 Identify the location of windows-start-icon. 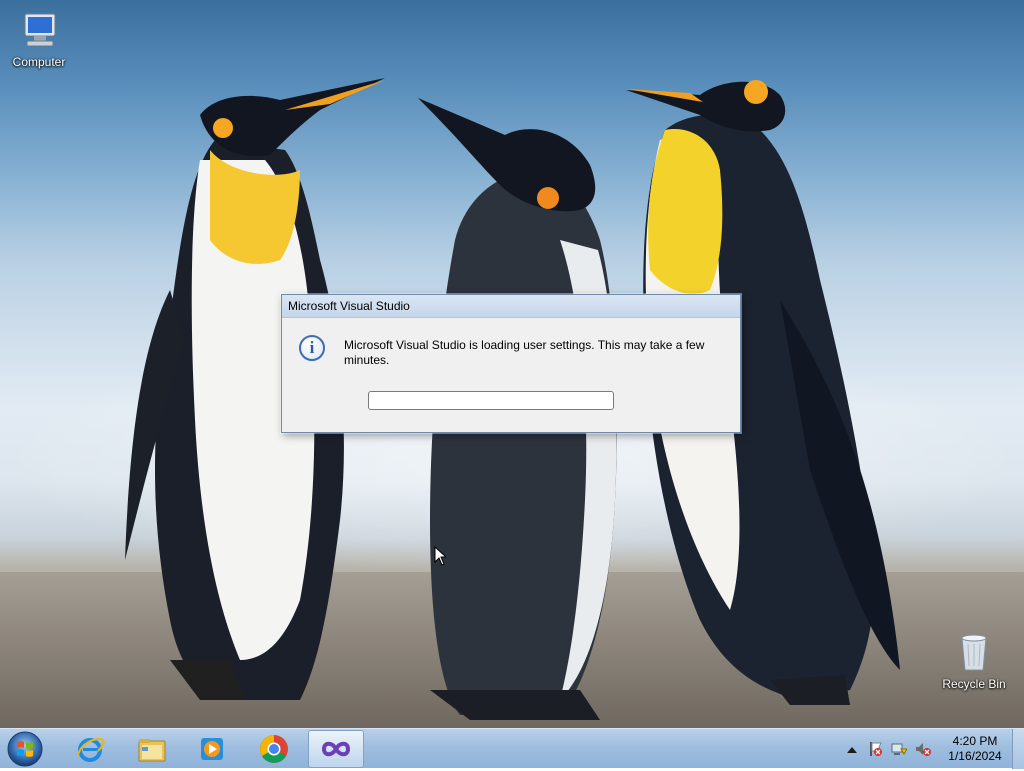
(25, 749).